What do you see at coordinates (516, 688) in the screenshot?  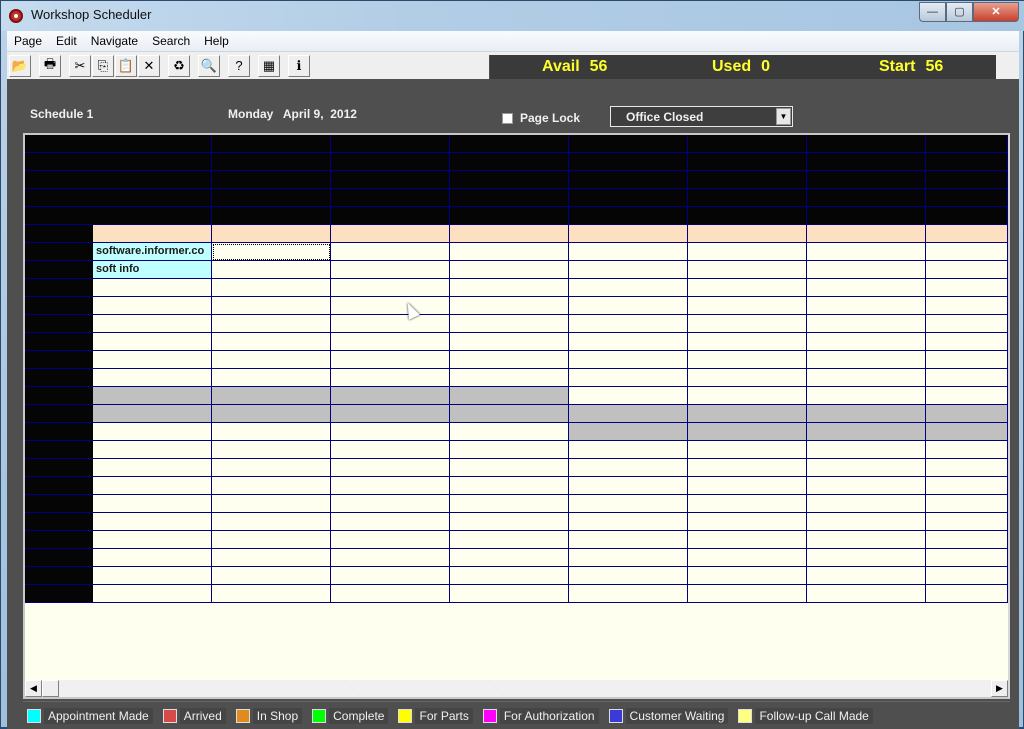 I see `horizontal-scrollbar: ◀ ▶` at bounding box center [516, 688].